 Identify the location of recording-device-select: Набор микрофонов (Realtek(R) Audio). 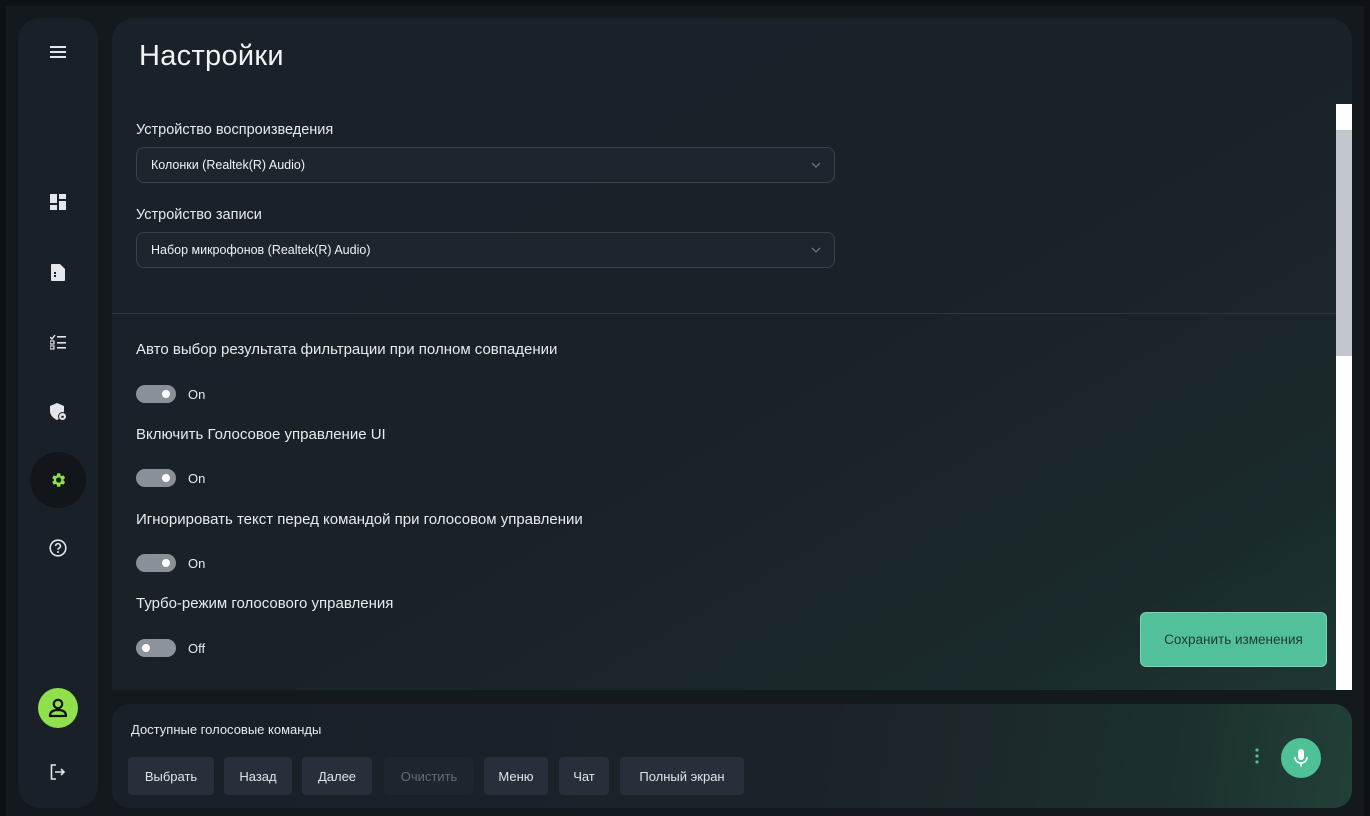
(485, 250).